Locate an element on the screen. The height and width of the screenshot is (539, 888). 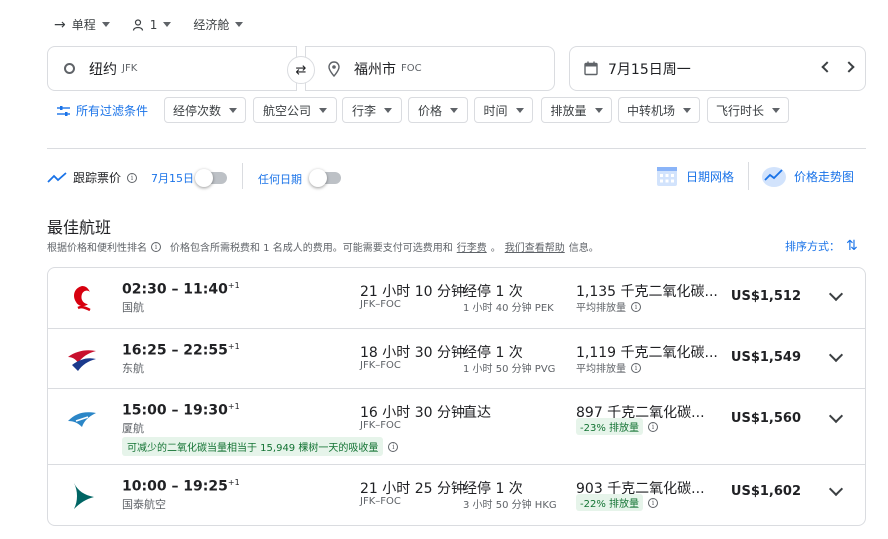
filter-sliders-icon is located at coordinates (63, 110).